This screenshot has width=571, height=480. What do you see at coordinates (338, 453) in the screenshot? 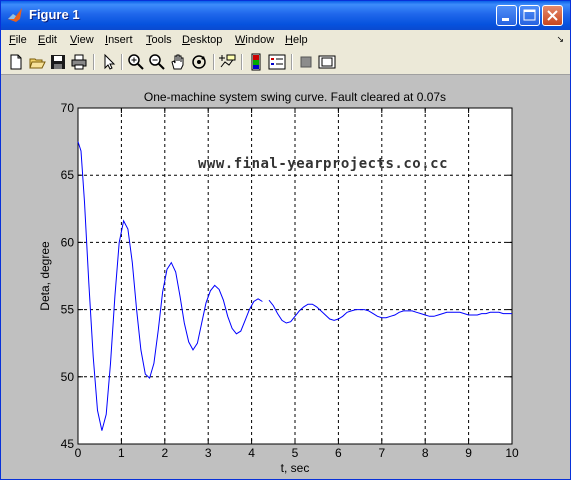
I see `x-tick-label: 6` at bounding box center [338, 453].